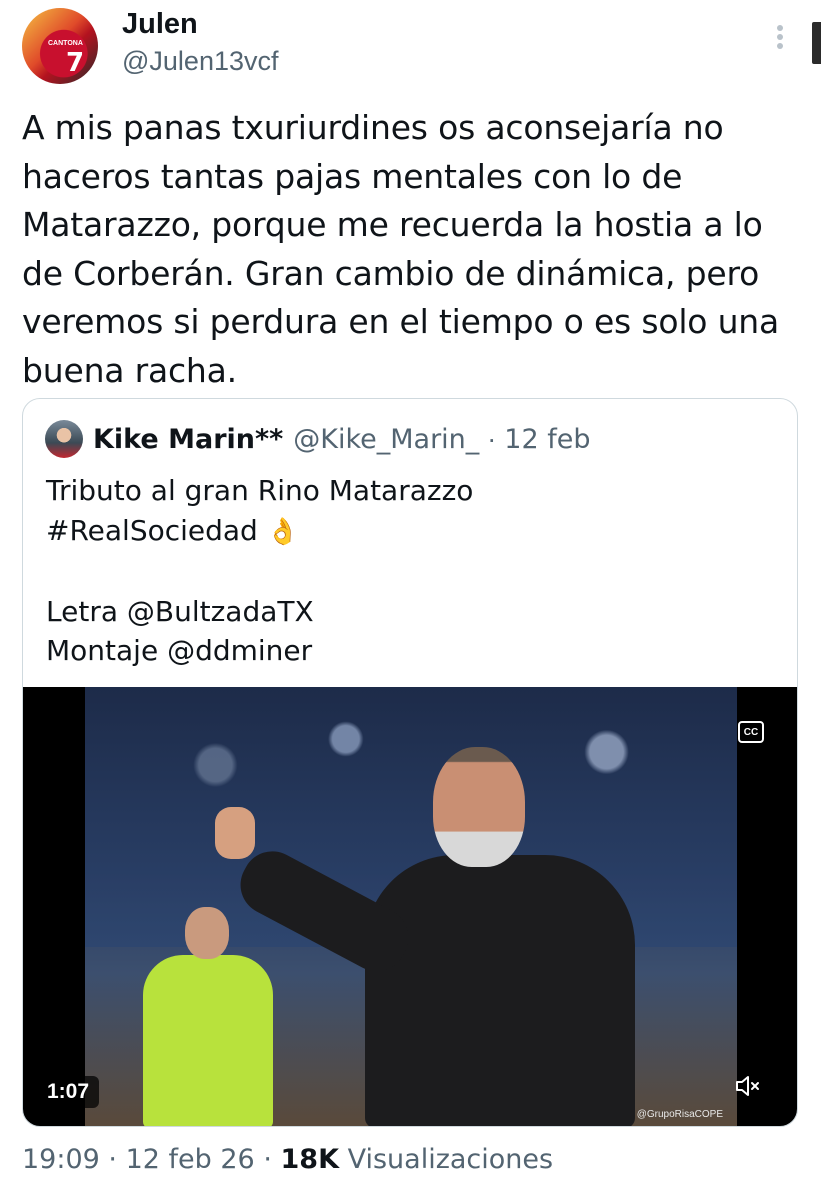  Describe the element at coordinates (190, 1159) in the screenshot. I see `tweet-date: 12 feb 26` at that location.